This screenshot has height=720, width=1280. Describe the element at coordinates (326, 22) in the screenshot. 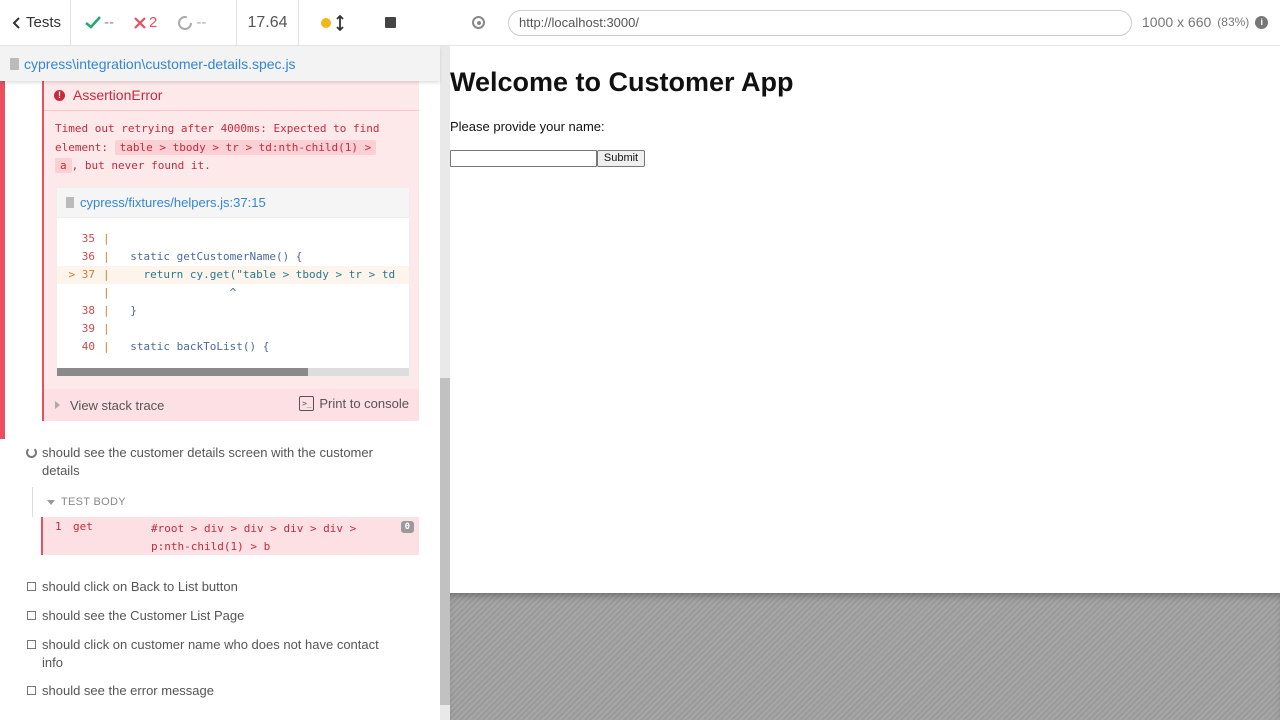

I see `running-indicator-icon` at that location.